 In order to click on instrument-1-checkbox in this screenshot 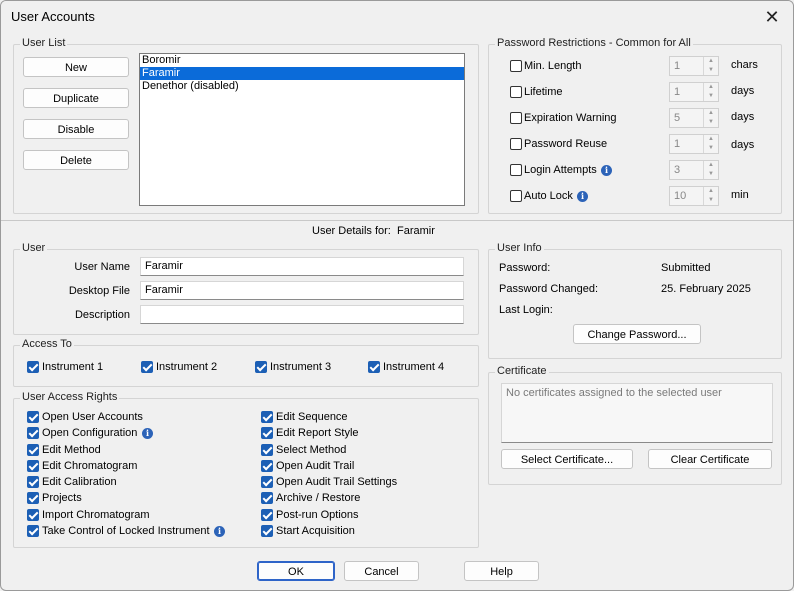, I will do `click(33, 367)`.